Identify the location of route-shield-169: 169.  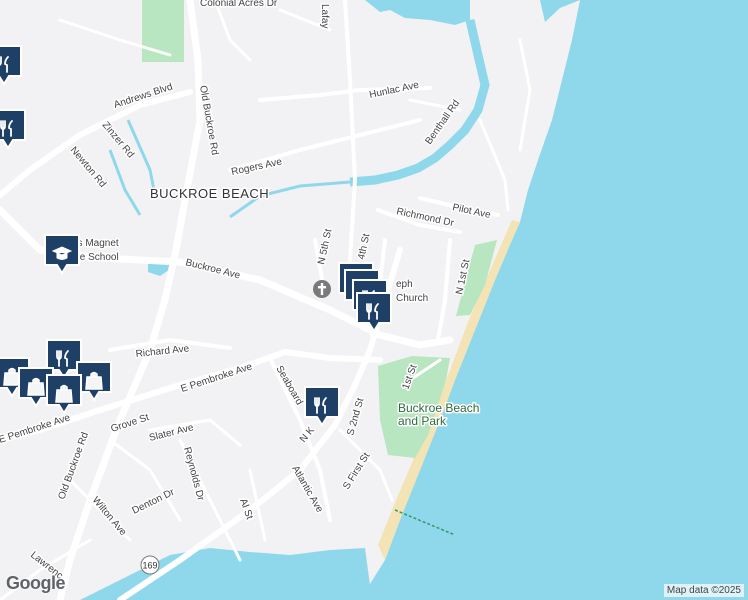
(150, 565).